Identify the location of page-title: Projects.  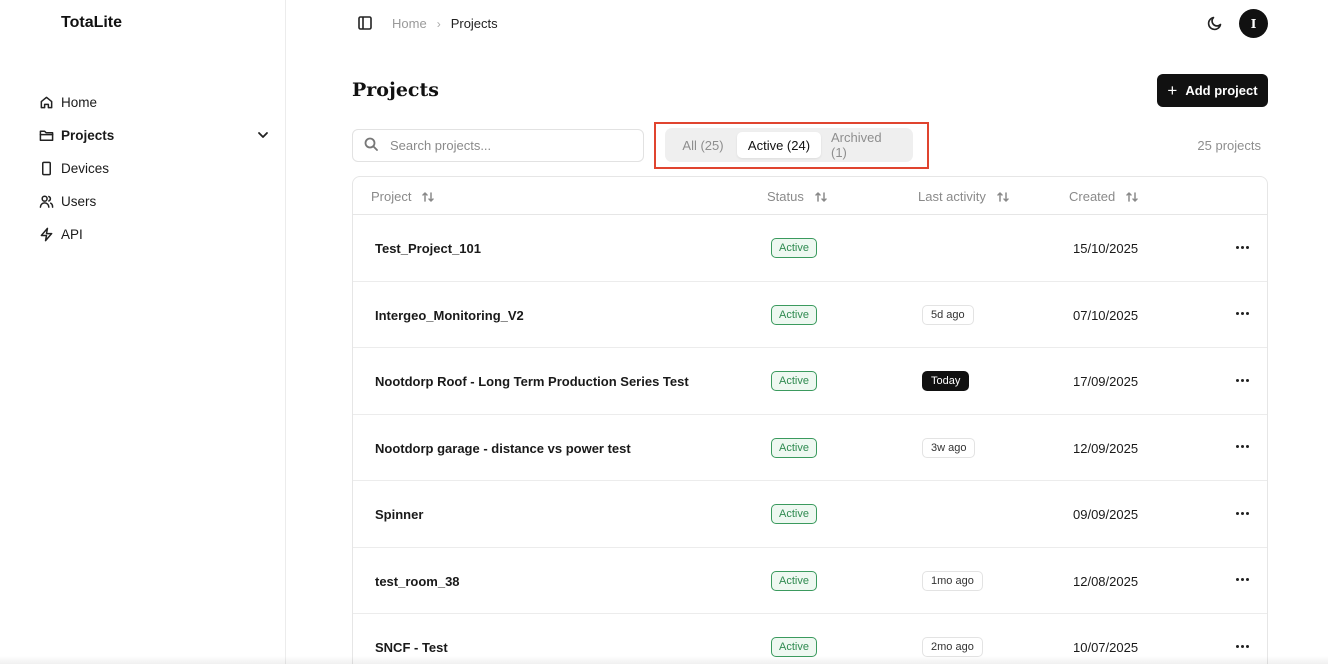
(395, 90).